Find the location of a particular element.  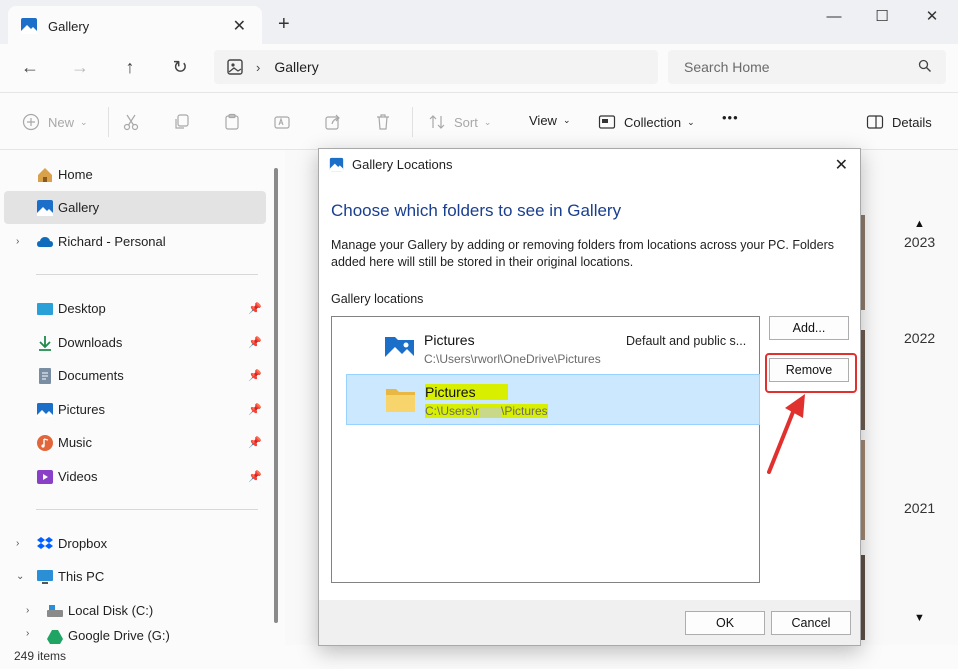

separator is located at coordinates (412, 122).